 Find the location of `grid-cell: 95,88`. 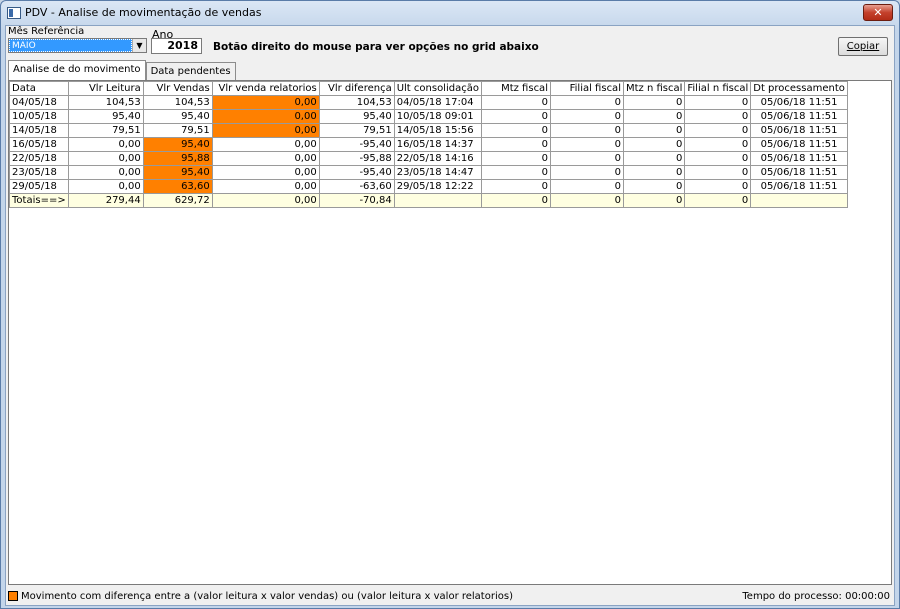

grid-cell: 95,88 is located at coordinates (177, 158).